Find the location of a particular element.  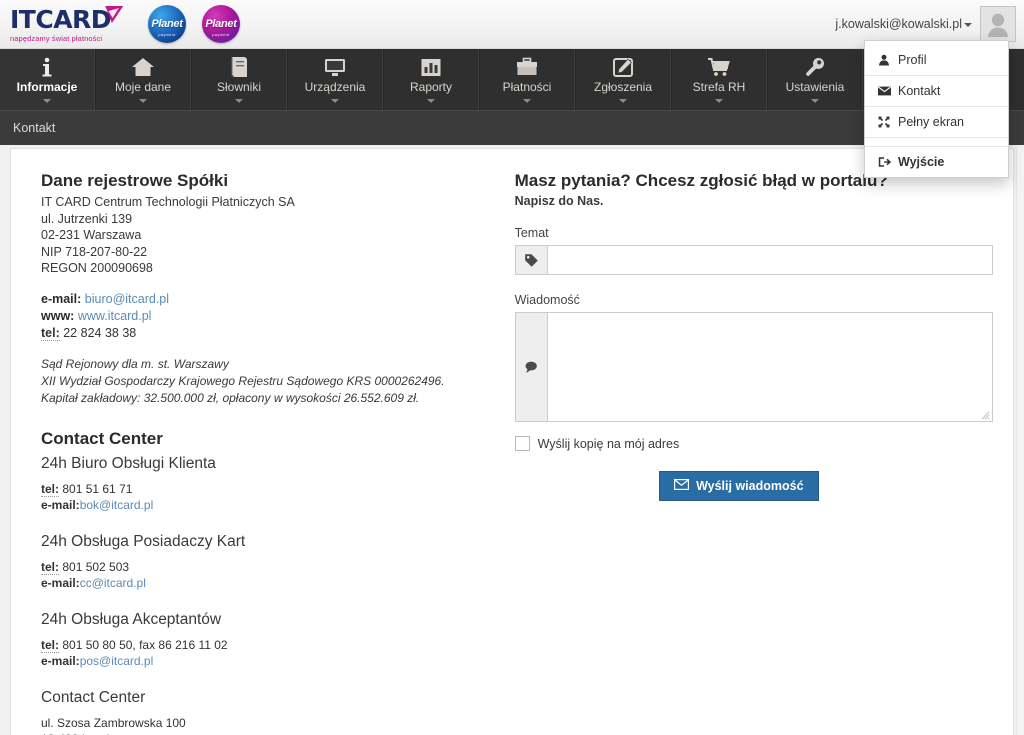

wrench-icon is located at coordinates (815, 67).